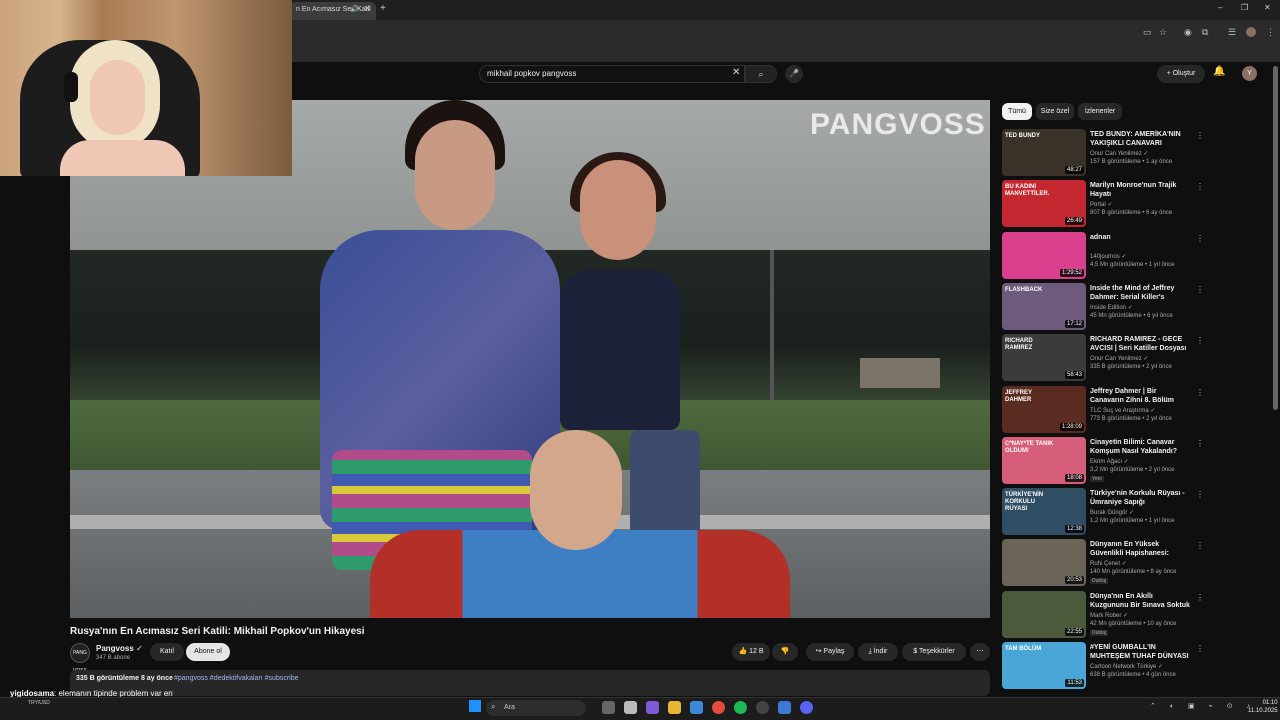  Describe the element at coordinates (1249, 73) in the screenshot. I see `account-avatar: Y` at that location.